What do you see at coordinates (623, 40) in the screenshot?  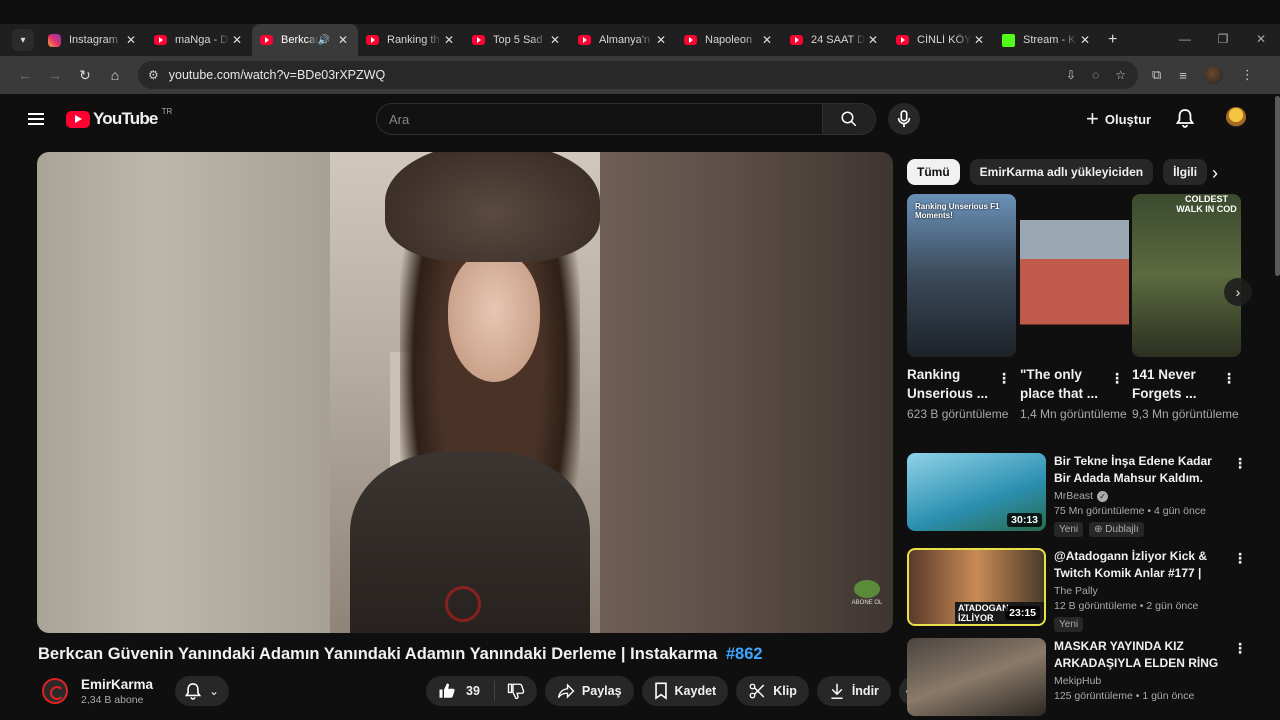 I see `browser-tab: Almanya'n ✕` at bounding box center [623, 40].